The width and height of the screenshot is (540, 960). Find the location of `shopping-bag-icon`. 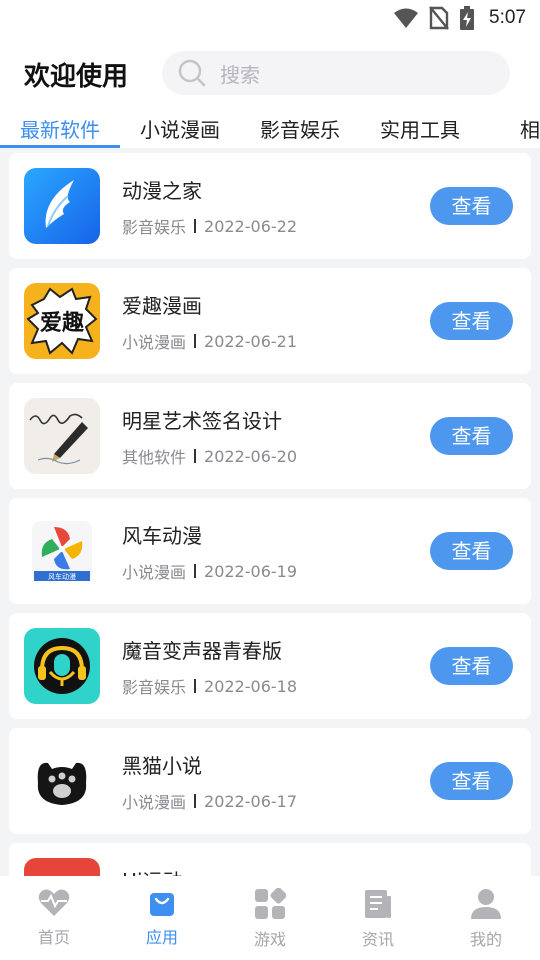

shopping-bag-icon is located at coordinates (162, 904).